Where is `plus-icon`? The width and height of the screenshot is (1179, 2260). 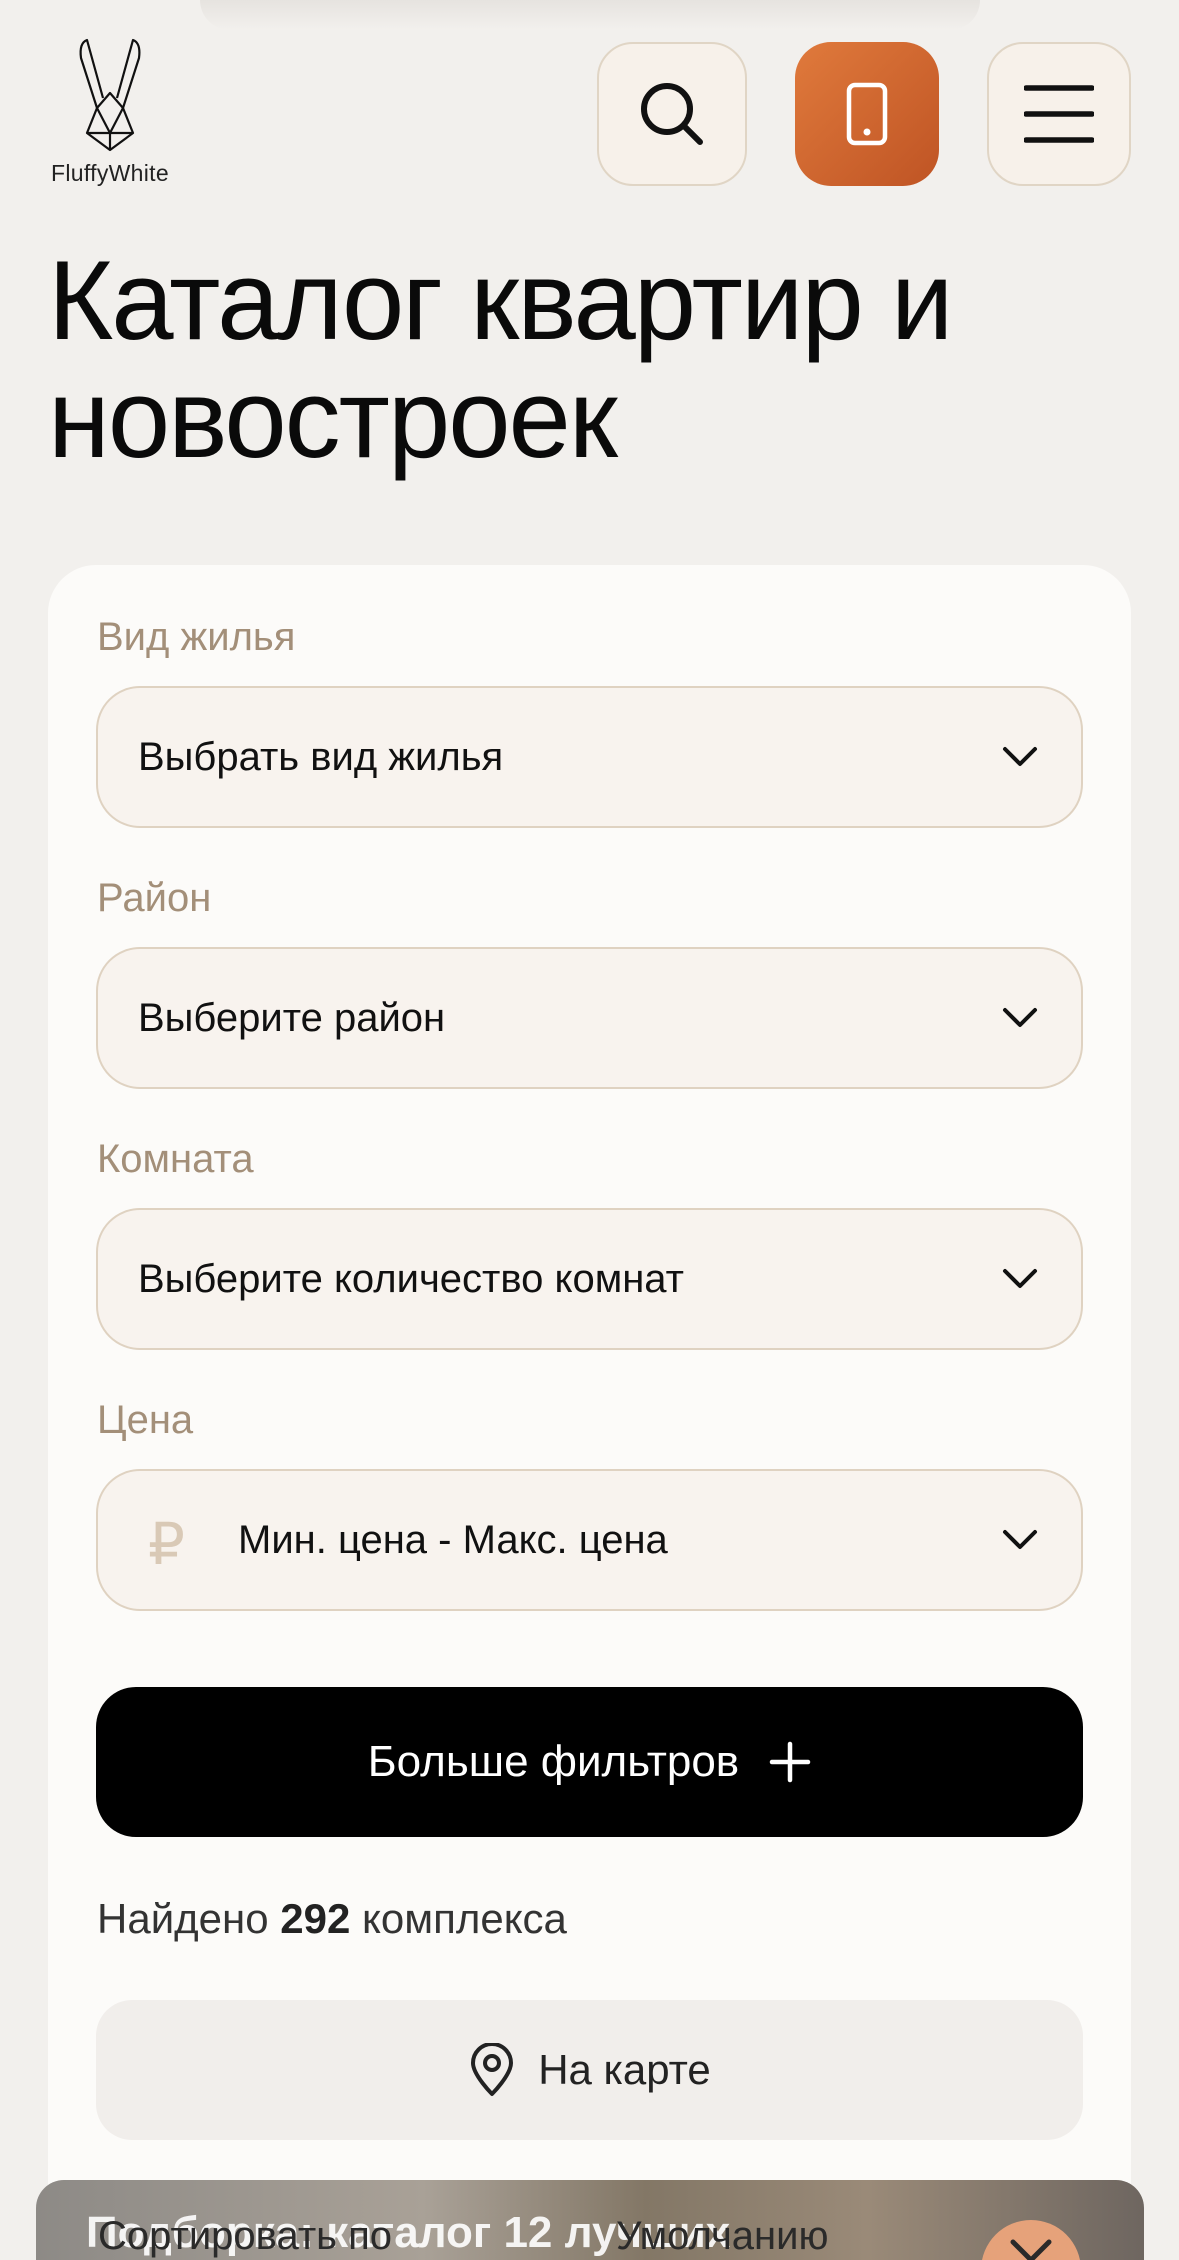
plus-icon is located at coordinates (790, 1762).